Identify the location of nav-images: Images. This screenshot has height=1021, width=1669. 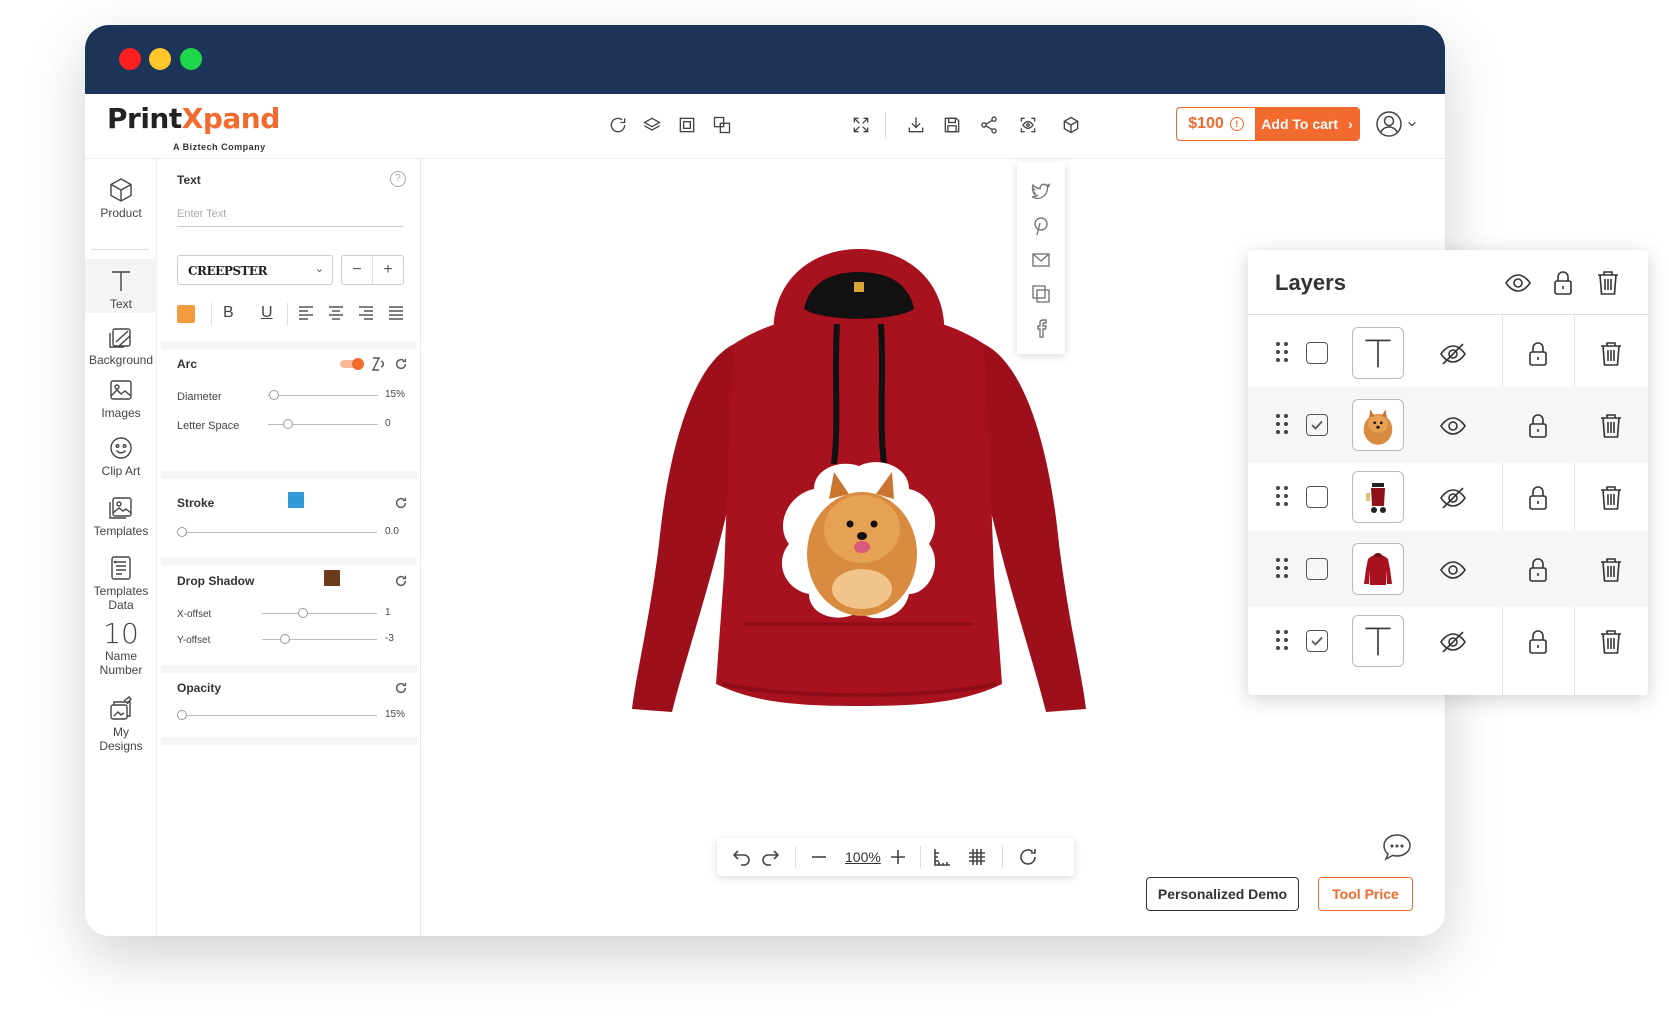
(121, 398).